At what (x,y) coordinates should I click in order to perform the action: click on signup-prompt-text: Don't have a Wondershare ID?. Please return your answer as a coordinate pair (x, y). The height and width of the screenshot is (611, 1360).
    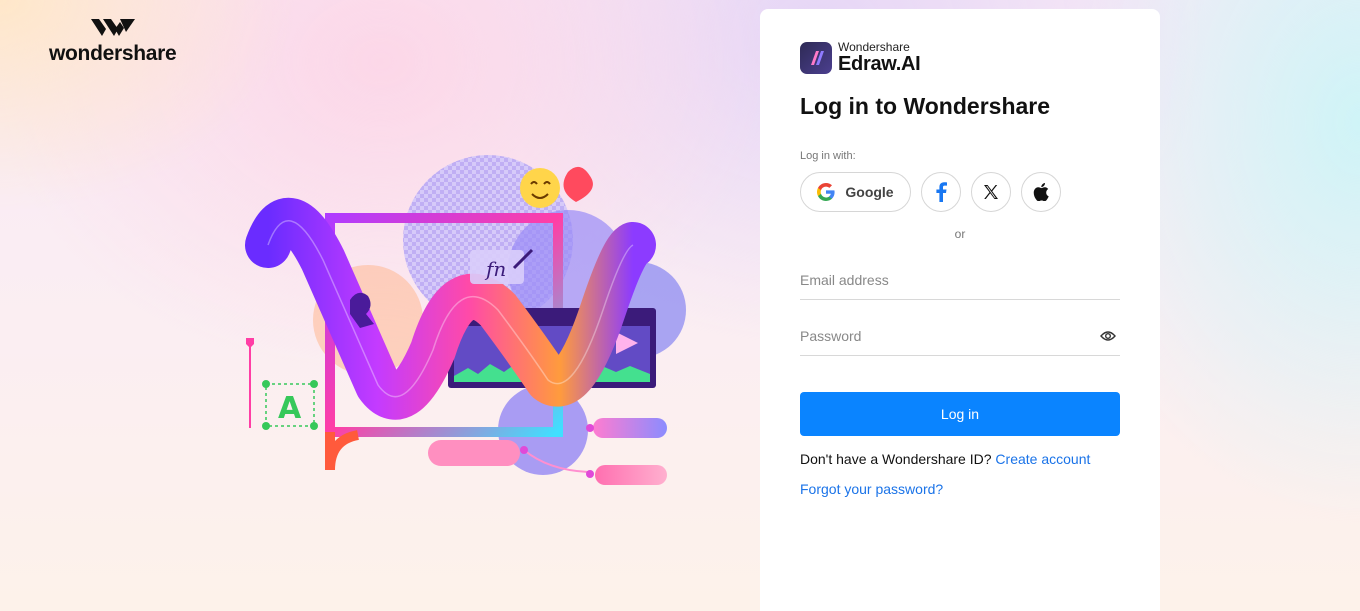
    Looking at the image, I should click on (896, 459).